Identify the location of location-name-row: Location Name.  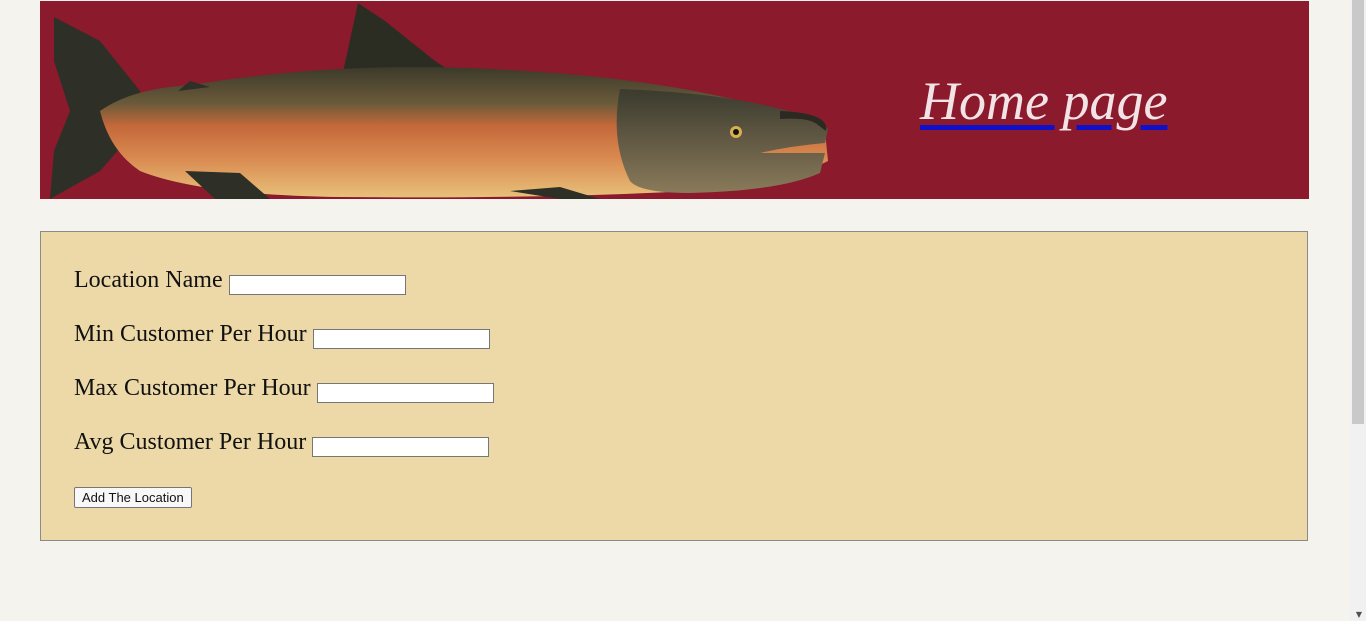
(240, 281).